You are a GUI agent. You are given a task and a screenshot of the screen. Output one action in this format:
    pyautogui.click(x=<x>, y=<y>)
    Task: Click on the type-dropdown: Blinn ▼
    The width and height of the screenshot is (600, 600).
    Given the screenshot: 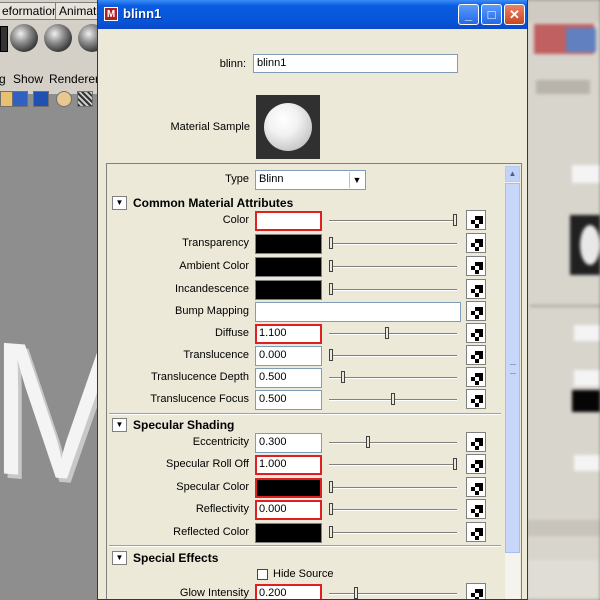 What is the action you would take?
    pyautogui.click(x=310, y=180)
    